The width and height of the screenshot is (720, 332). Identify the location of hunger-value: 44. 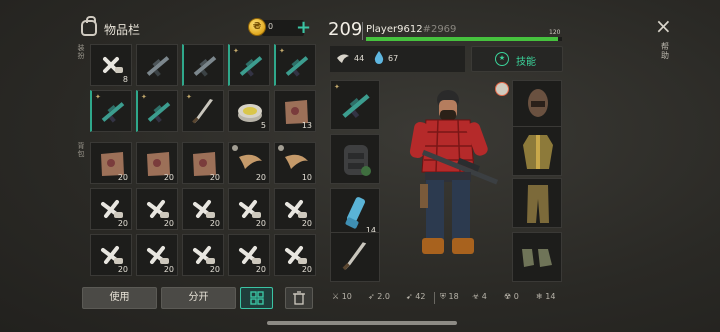
(359, 58).